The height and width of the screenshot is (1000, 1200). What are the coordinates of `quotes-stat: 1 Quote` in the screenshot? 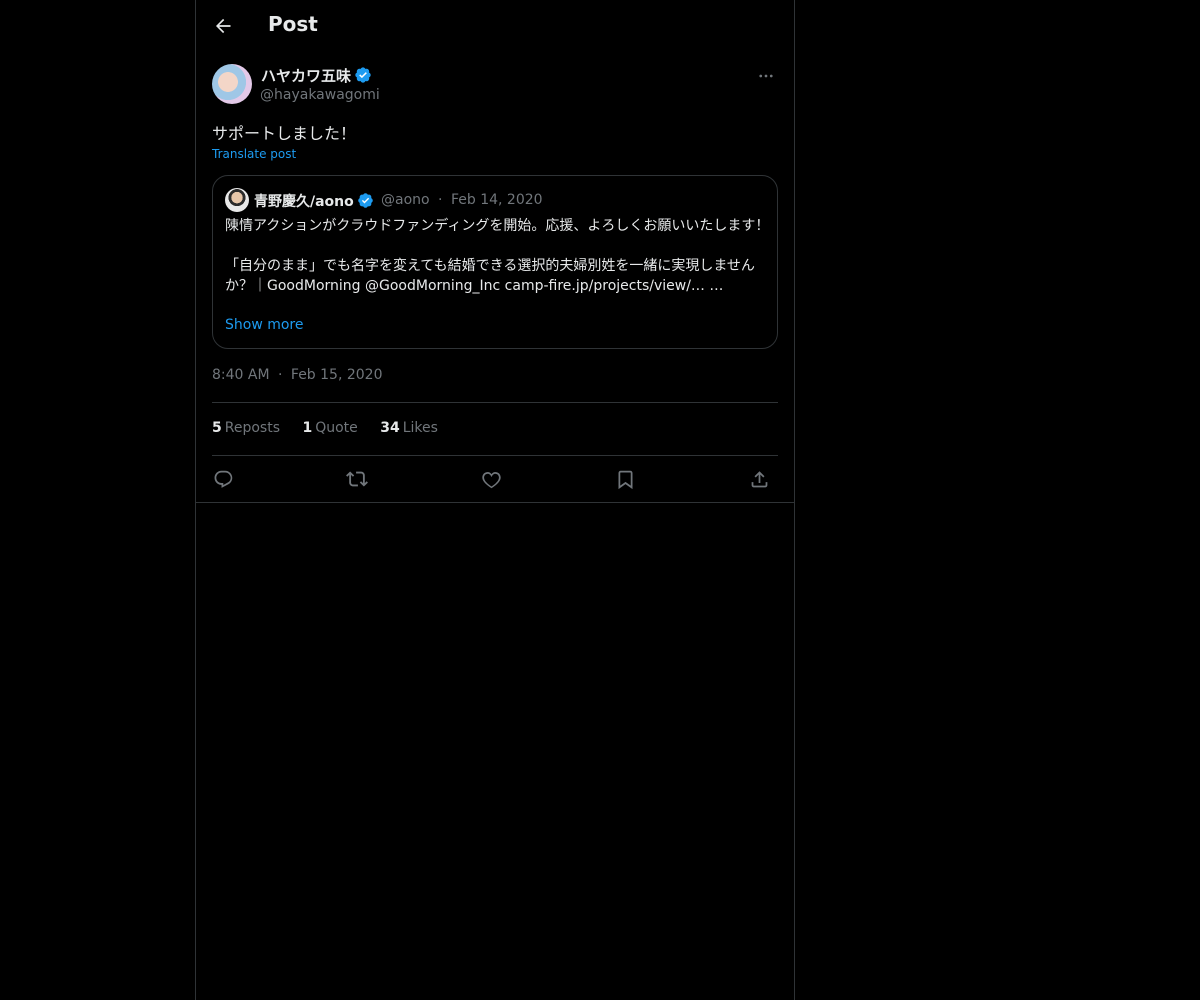 It's located at (329, 428).